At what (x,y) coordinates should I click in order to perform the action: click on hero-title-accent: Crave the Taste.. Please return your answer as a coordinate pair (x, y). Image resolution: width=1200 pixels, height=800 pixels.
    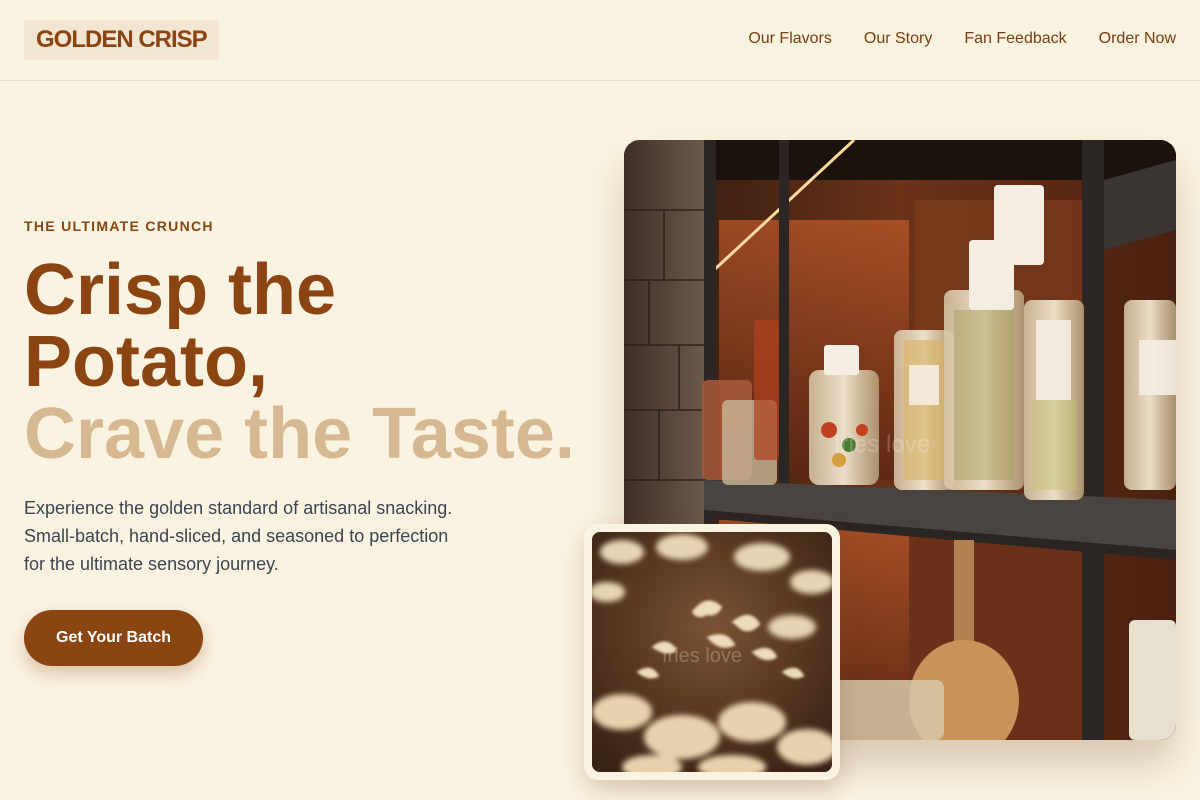
    Looking at the image, I should click on (299, 434).